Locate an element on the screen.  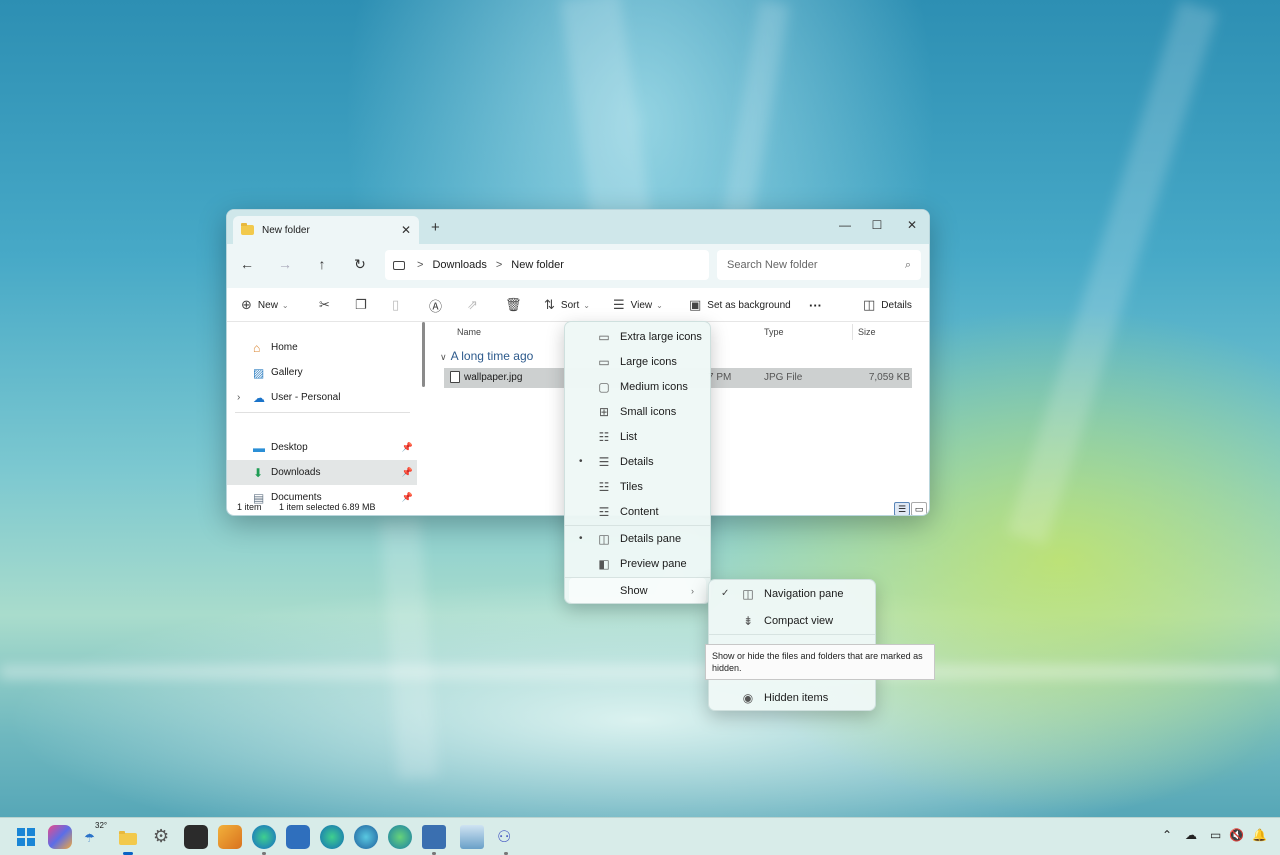
tab-new-folder: New folder ✕ is located at coordinates (326, 230).